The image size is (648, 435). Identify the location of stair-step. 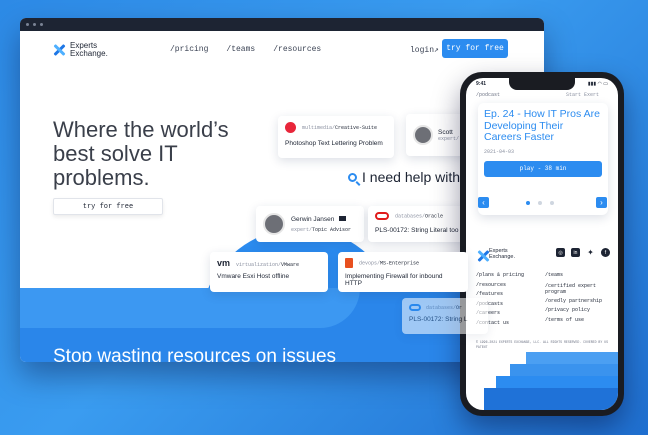
(551, 399).